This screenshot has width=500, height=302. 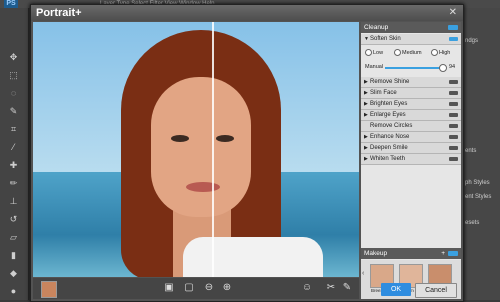 What do you see at coordinates (196, 288) in the screenshot?
I see `preview-toolbar: ▣ ▢ ⊖ ⊕ ☺ ✂ ✎` at bounding box center [196, 288].